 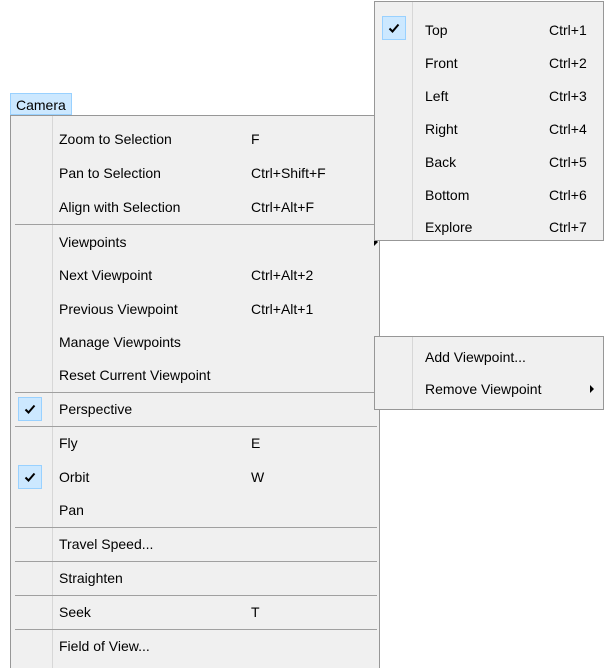 I want to click on menu-item-label: Manage Viewpoints, so click(x=120, y=342).